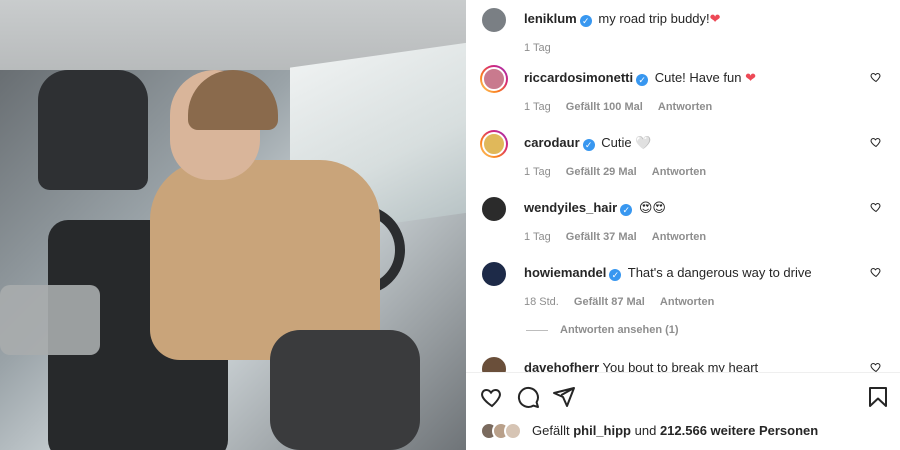 This screenshot has width=900, height=450. I want to click on comment-meta: 1 Tag Gefällt 37 Mal Antworten, so click(699, 237).